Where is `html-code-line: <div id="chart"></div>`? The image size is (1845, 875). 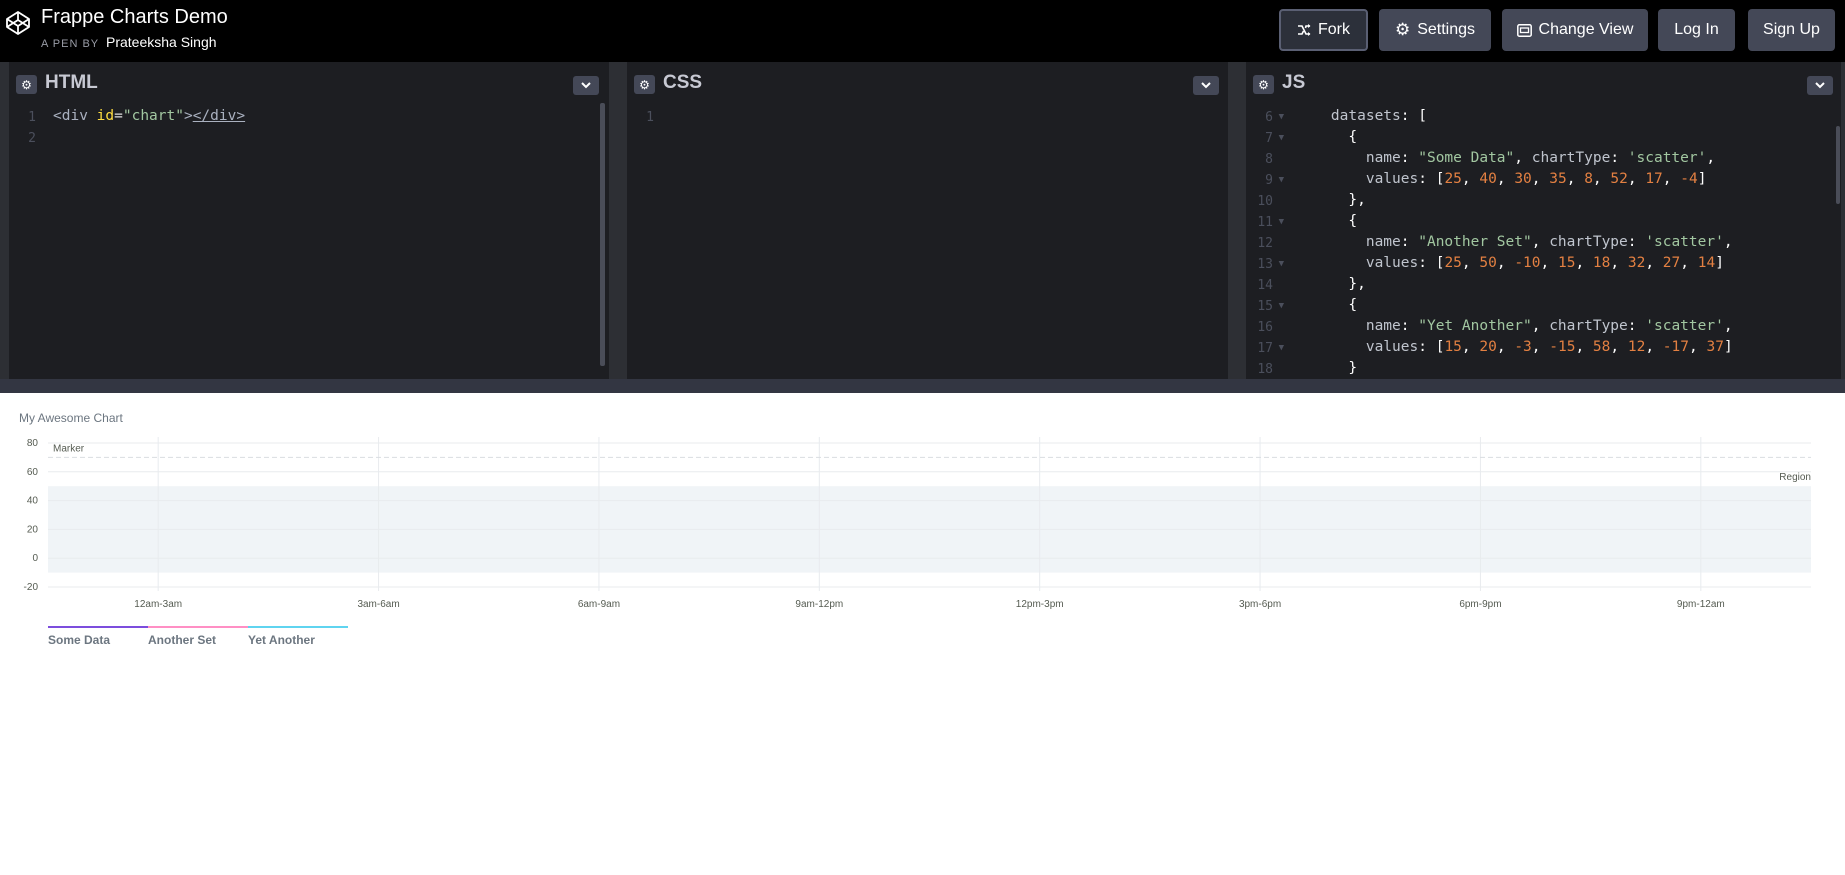
html-code-line: <div id="chart"></div> is located at coordinates (149, 116).